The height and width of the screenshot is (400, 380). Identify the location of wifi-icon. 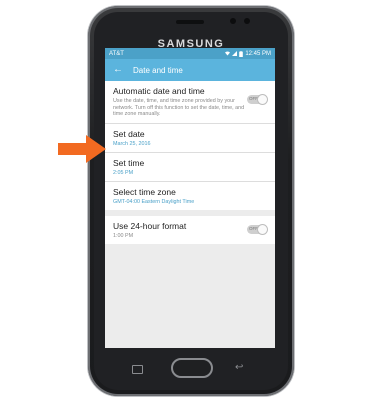
(228, 53).